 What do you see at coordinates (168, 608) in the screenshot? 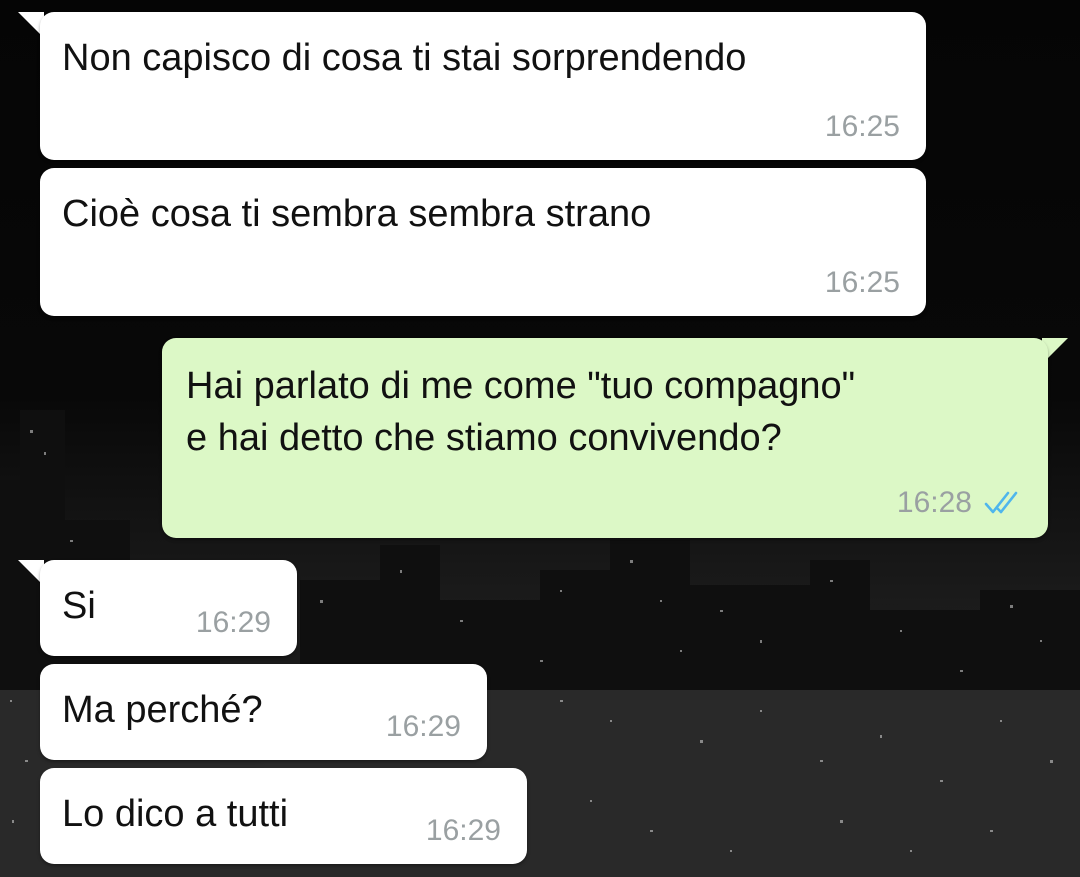
I see `message-bubble-incoming: Si 16:29` at bounding box center [168, 608].